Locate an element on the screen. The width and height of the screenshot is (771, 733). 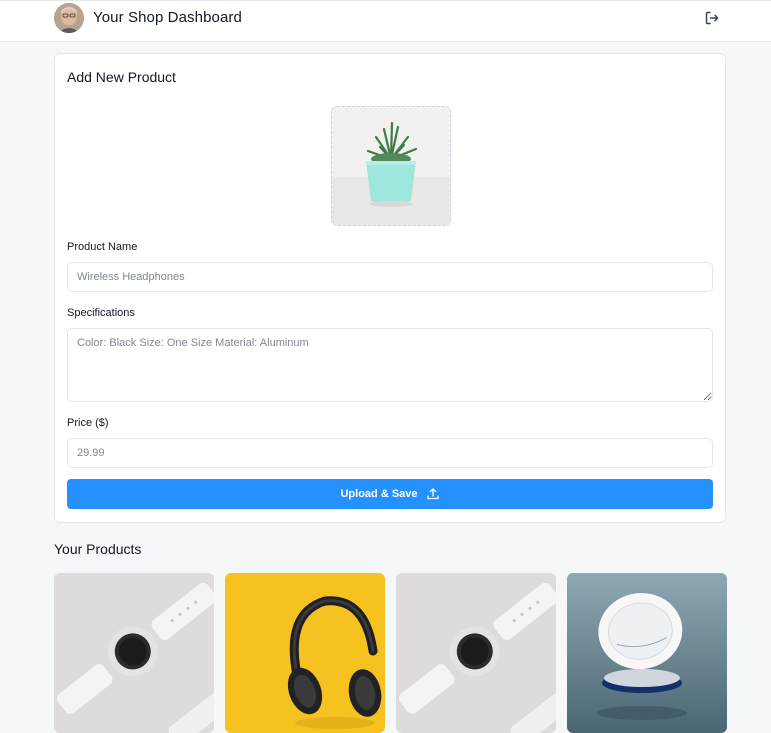
product-name-input is located at coordinates (390, 277).